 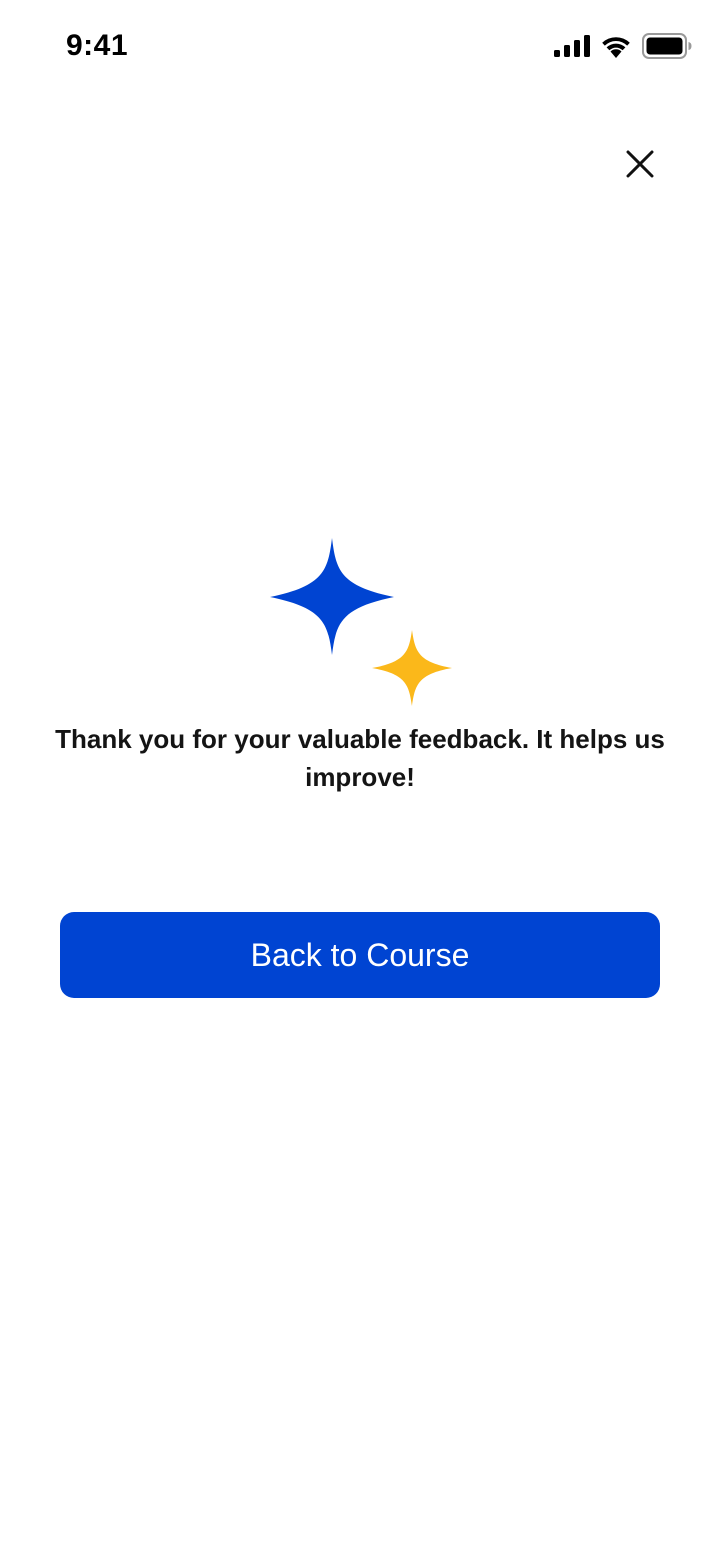 What do you see at coordinates (360, 955) in the screenshot?
I see `back-to-course-button: Back to Course` at bounding box center [360, 955].